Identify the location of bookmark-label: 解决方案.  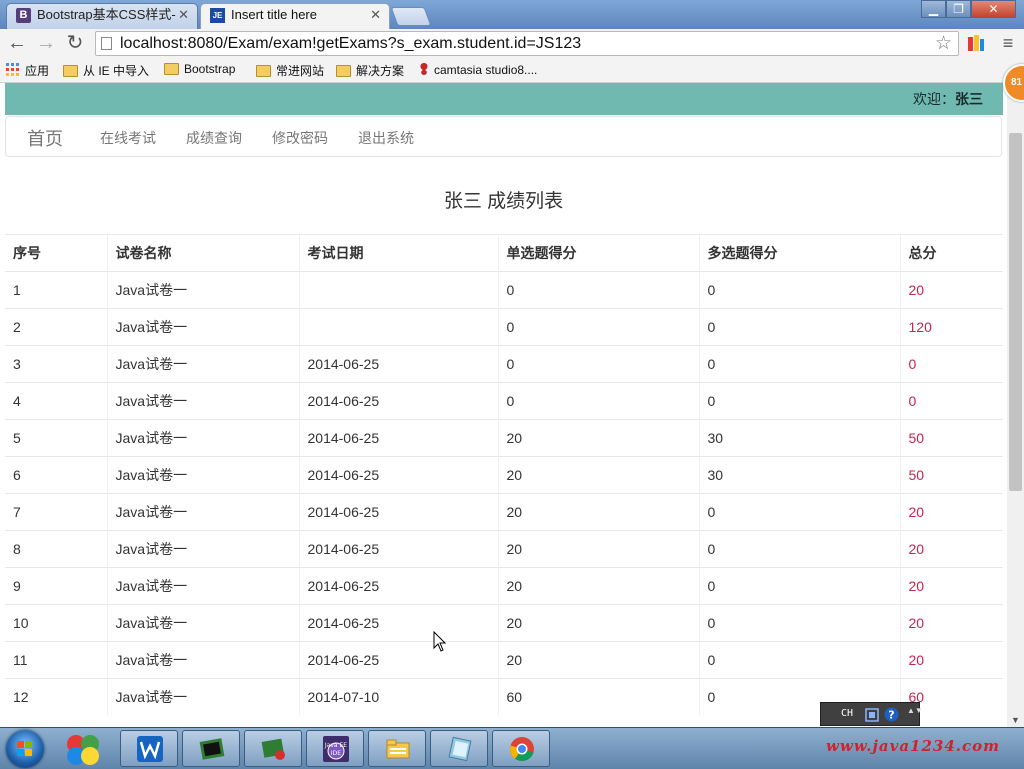
(380, 71).